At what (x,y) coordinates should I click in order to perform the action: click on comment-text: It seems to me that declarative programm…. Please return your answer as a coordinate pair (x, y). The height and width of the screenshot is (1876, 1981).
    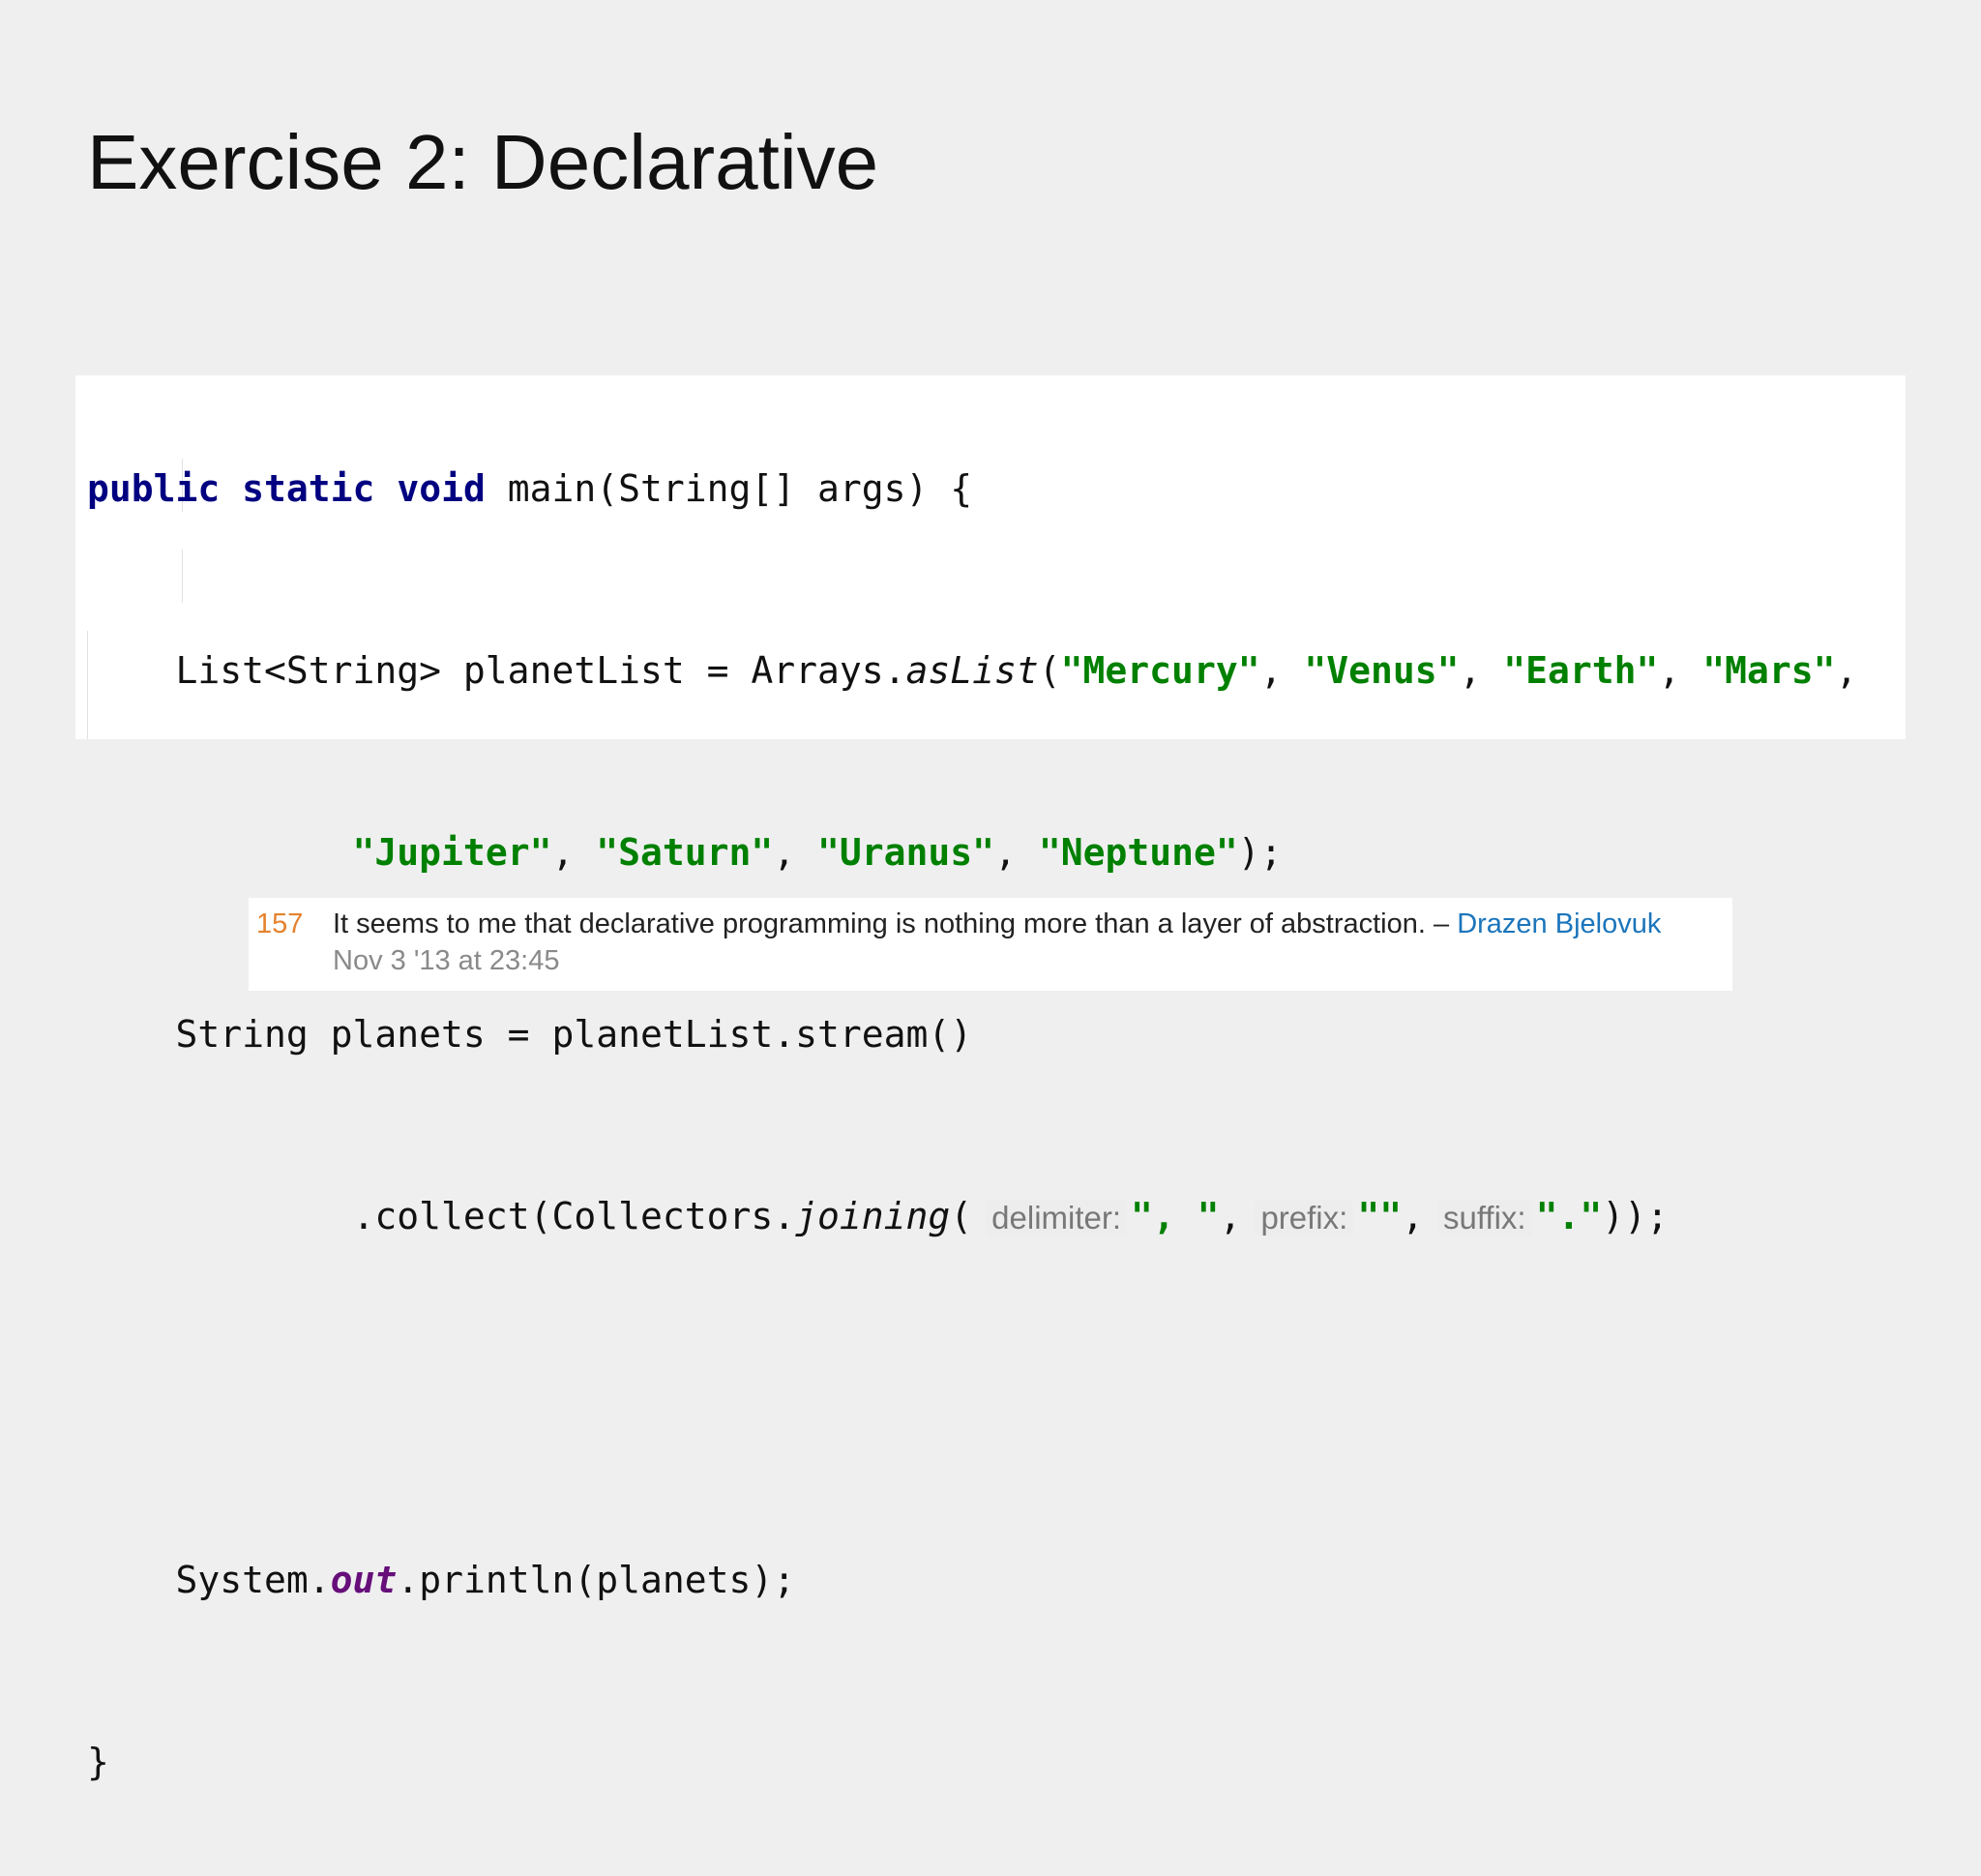
    Looking at the image, I should click on (997, 924).